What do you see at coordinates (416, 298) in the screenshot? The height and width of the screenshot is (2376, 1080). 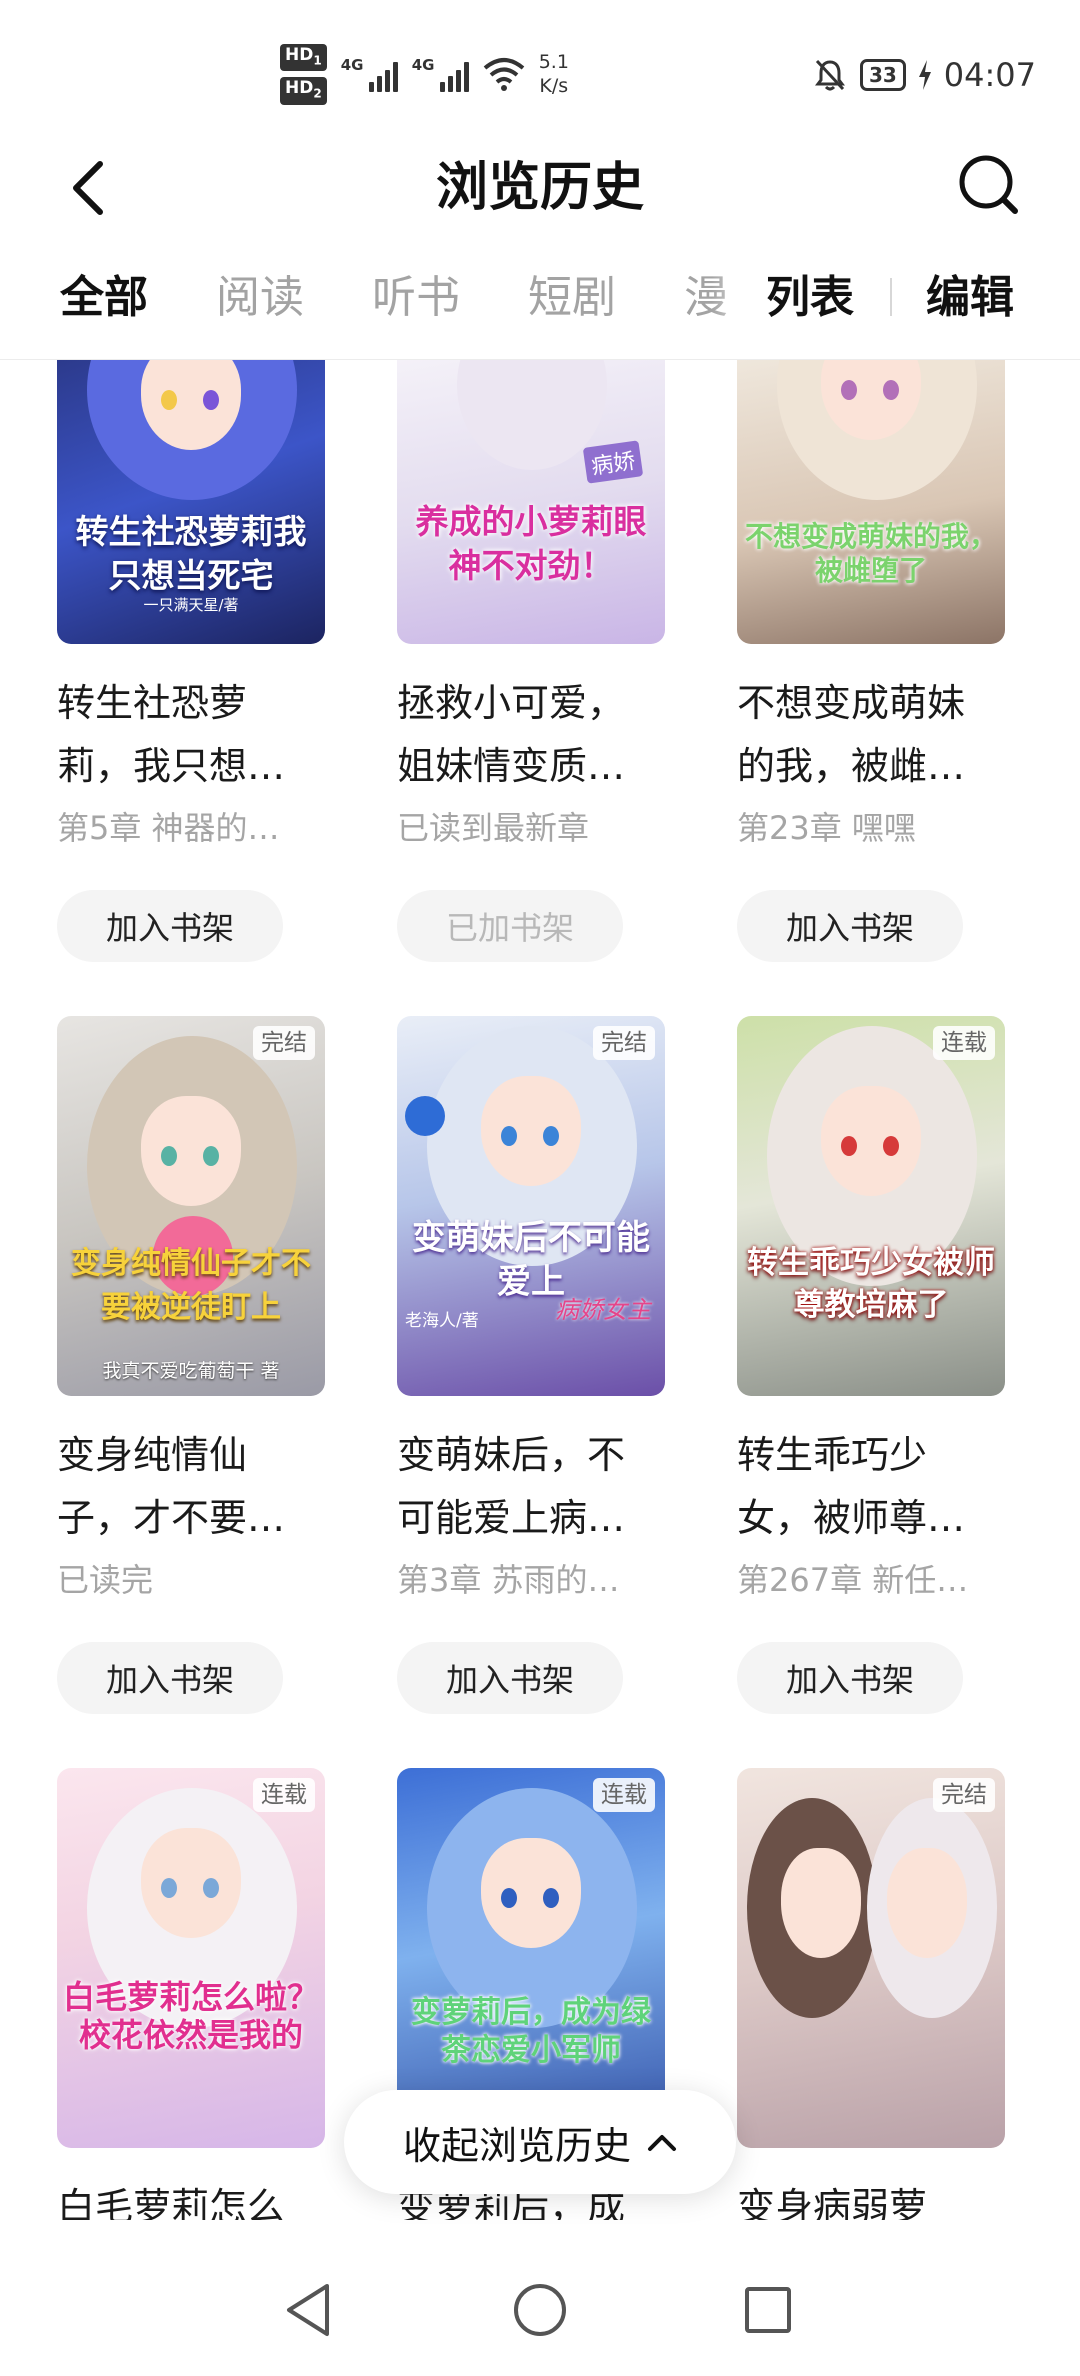 I see `tab-audiobook: 听书` at bounding box center [416, 298].